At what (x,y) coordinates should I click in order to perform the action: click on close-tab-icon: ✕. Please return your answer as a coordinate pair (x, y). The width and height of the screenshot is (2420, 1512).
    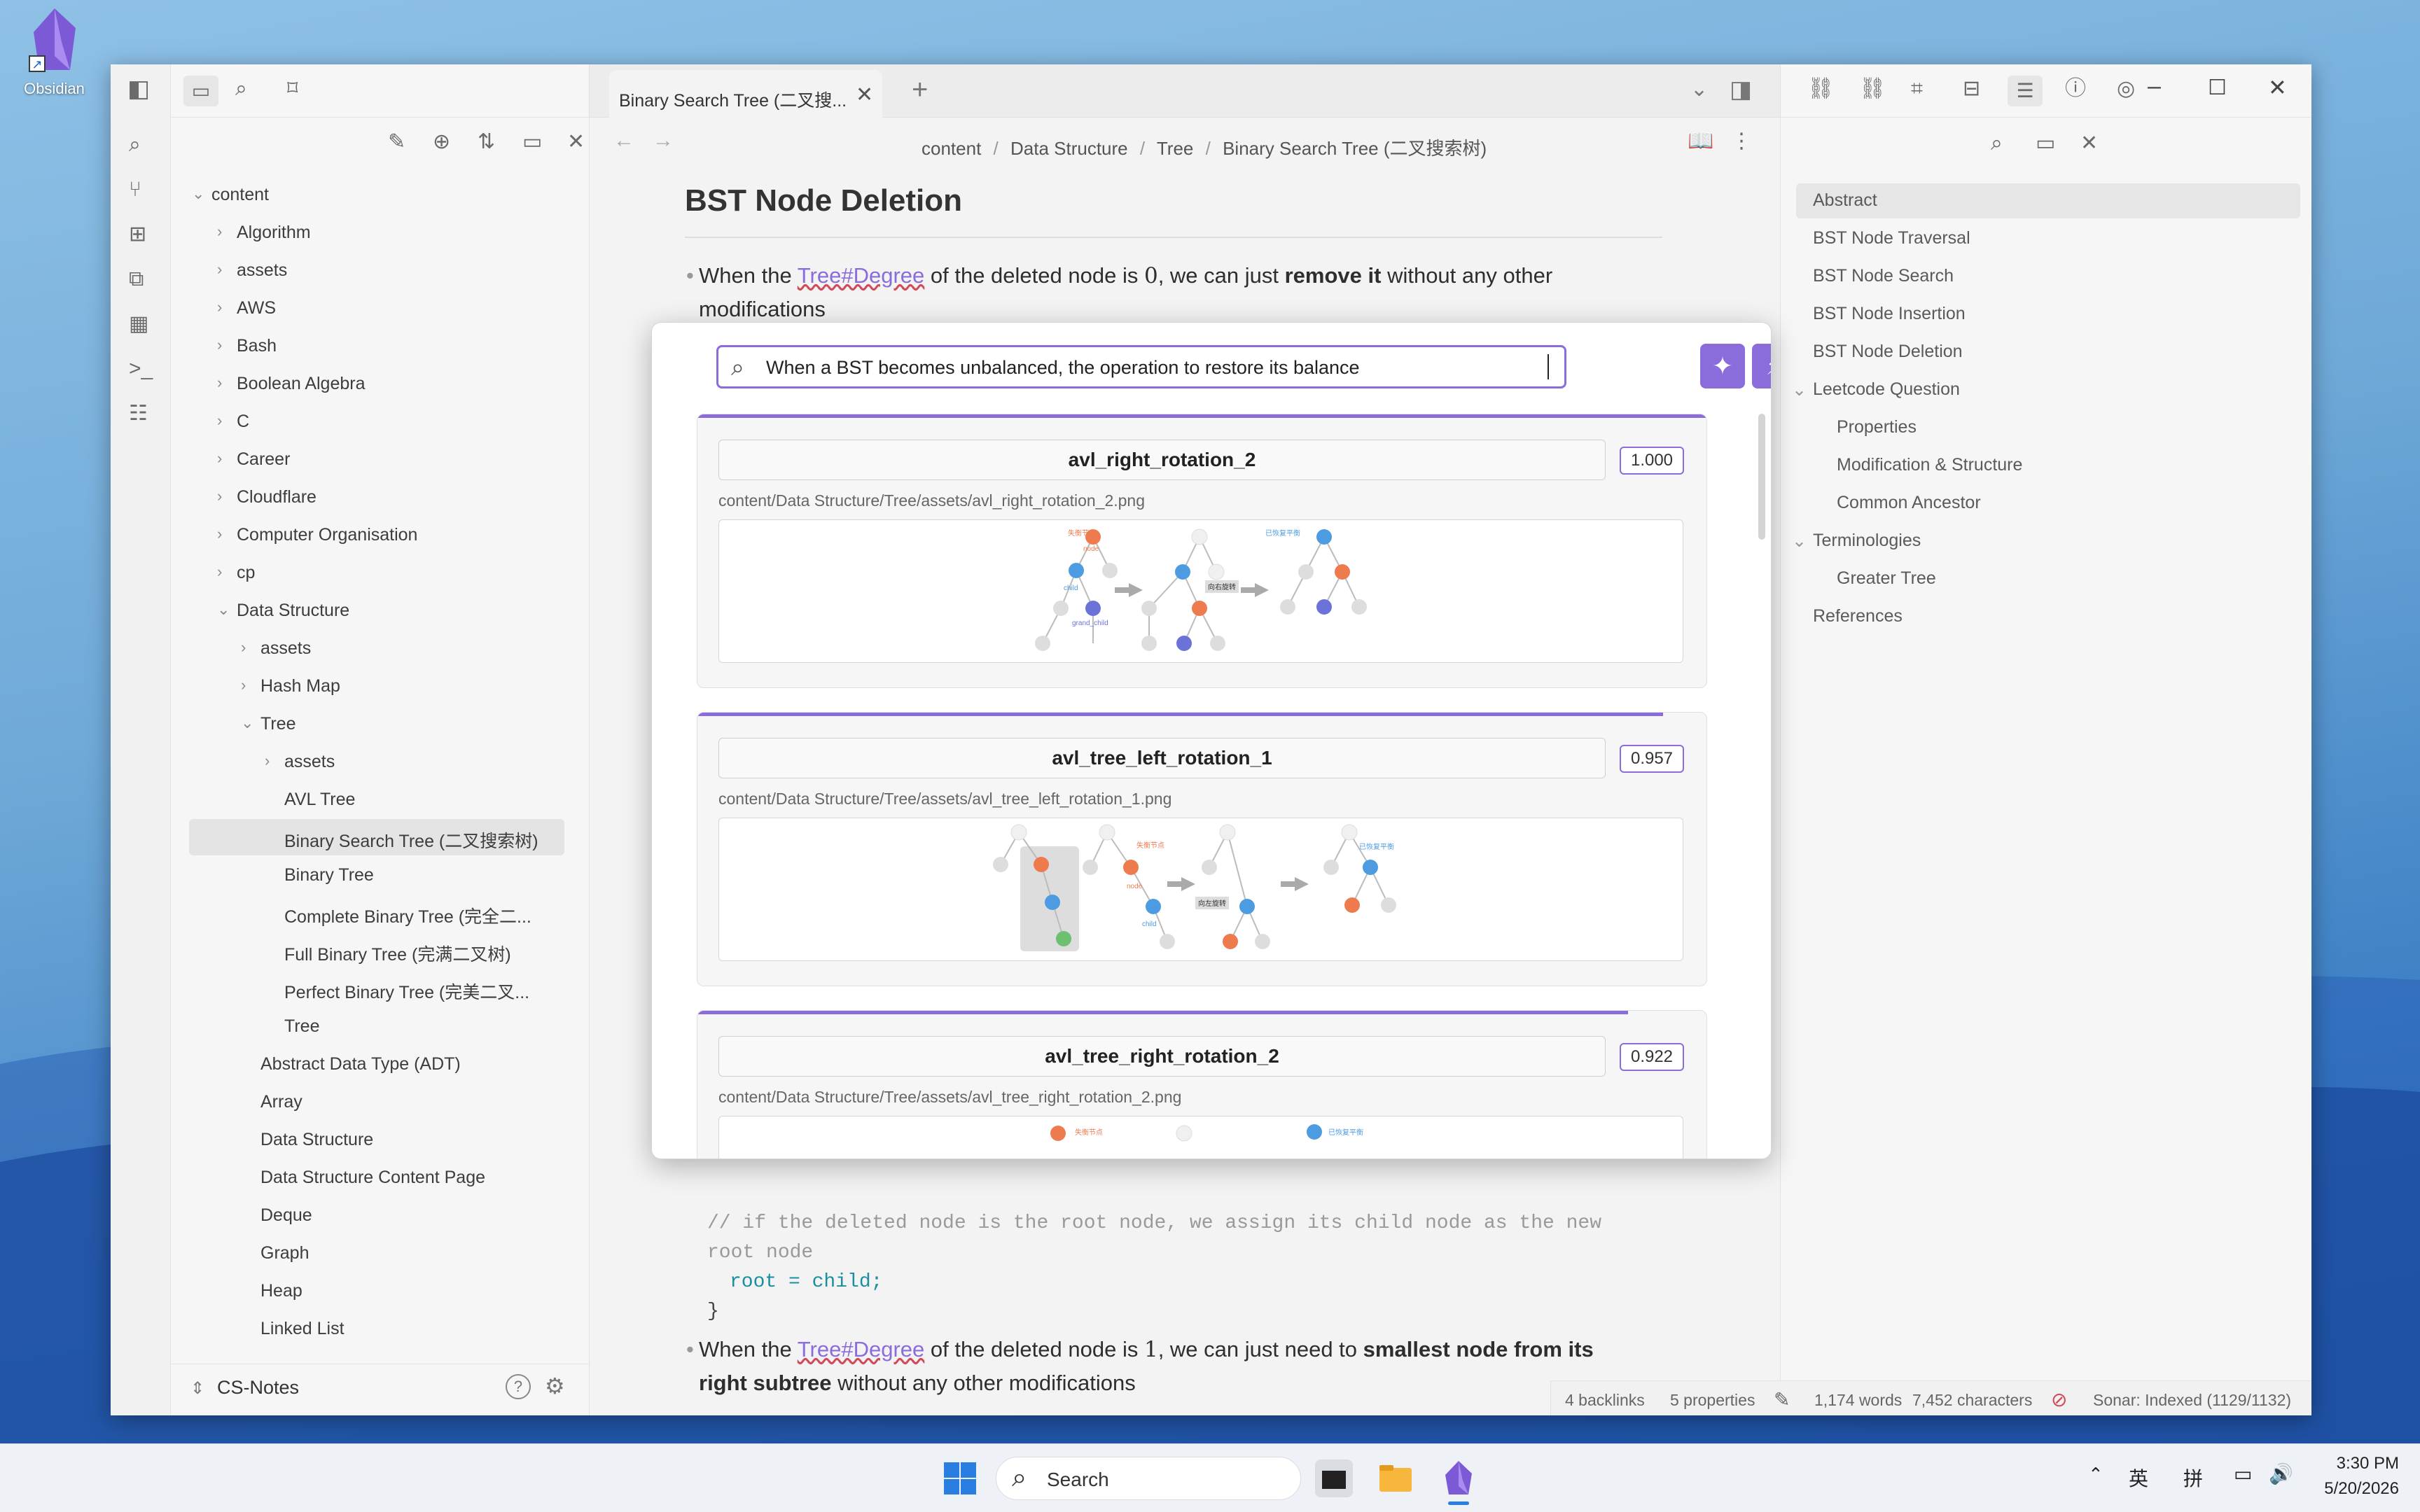
    Looking at the image, I should click on (864, 95).